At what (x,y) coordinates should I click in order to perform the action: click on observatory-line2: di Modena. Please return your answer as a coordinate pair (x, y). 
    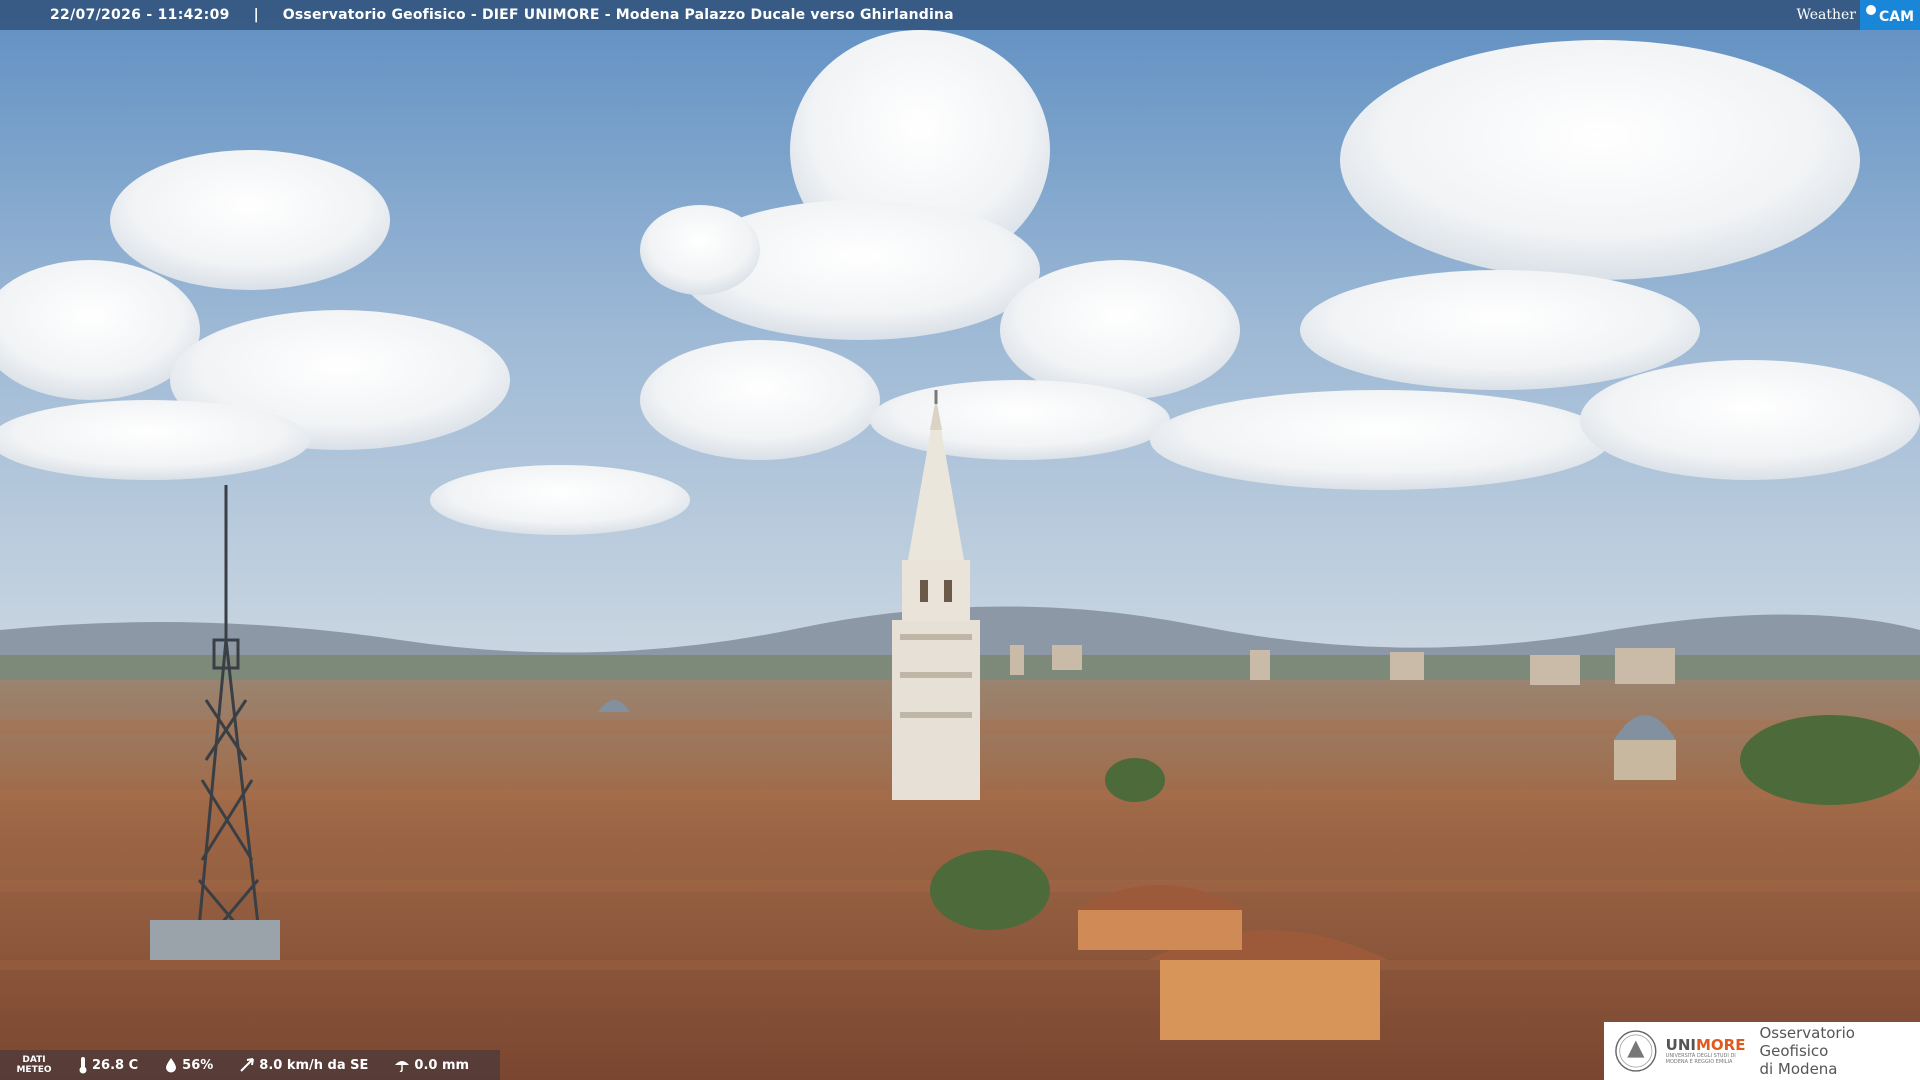
    Looking at the image, I should click on (1798, 1069).